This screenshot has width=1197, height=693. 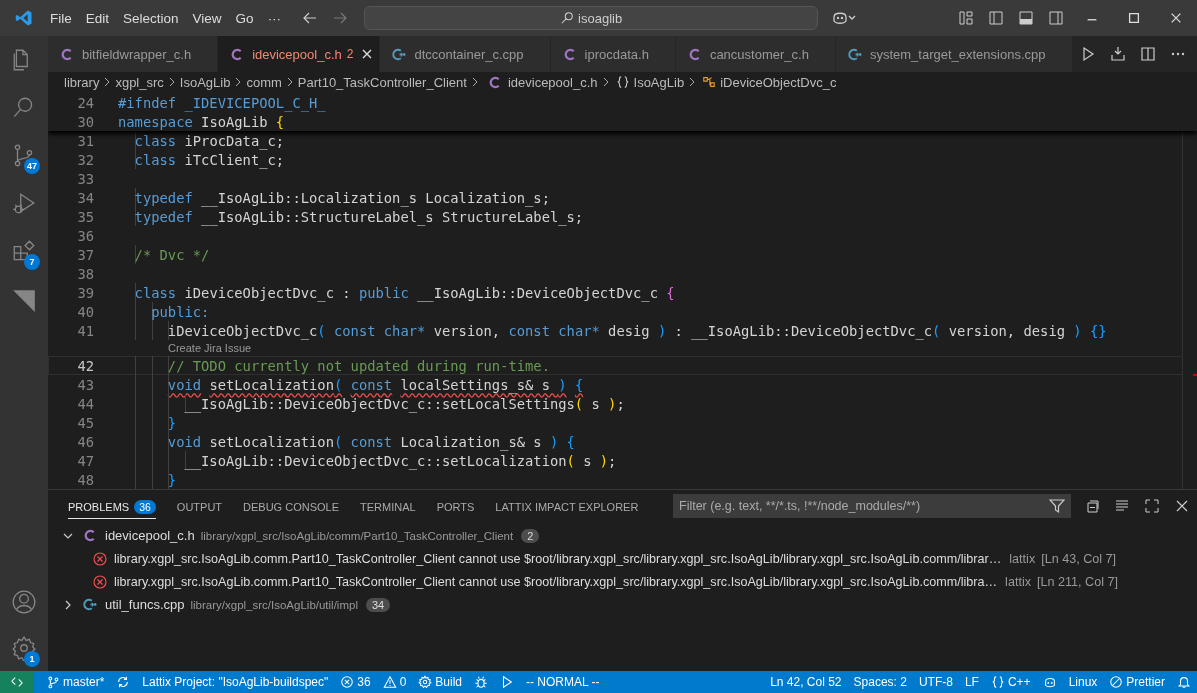 I want to click on breadcrumb-item: Part10_TaskController_Client, so click(x=382, y=82).